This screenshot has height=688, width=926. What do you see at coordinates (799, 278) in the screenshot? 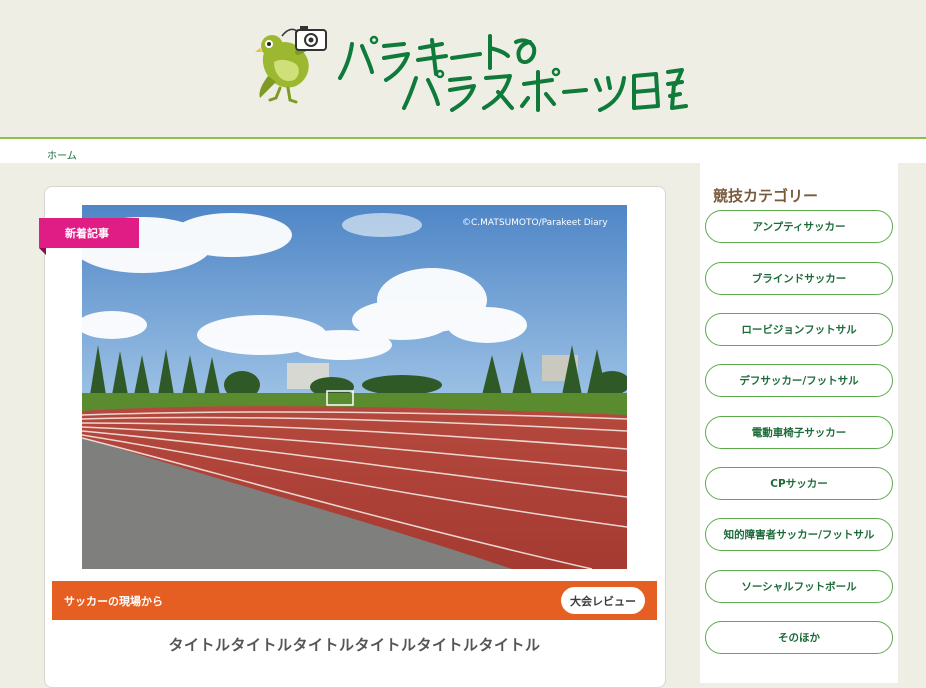
I see `category-button-blind-soccer: ブラインドサッカー` at bounding box center [799, 278].